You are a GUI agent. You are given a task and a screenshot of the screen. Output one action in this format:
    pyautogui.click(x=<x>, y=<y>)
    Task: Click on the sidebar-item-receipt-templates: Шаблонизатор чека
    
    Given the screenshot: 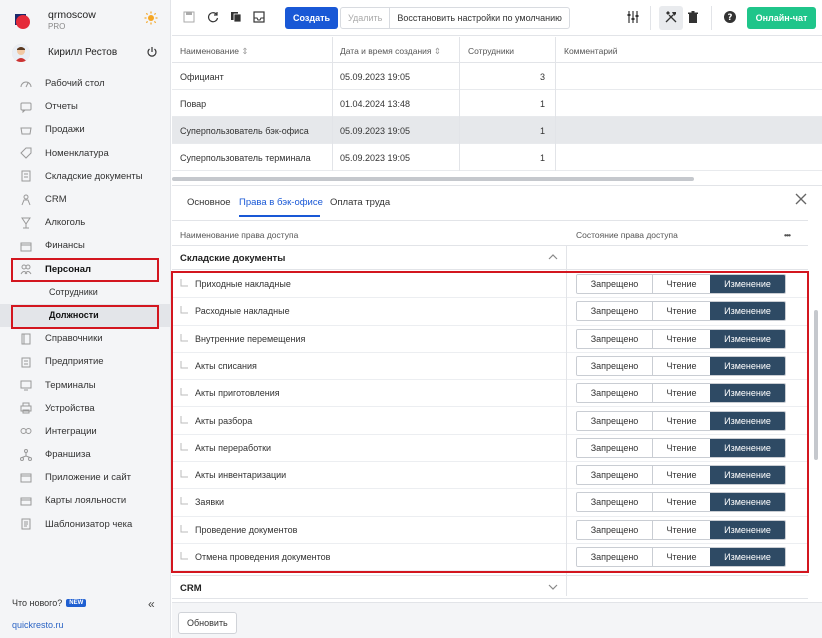 What is the action you would take?
    pyautogui.click(x=85, y=524)
    